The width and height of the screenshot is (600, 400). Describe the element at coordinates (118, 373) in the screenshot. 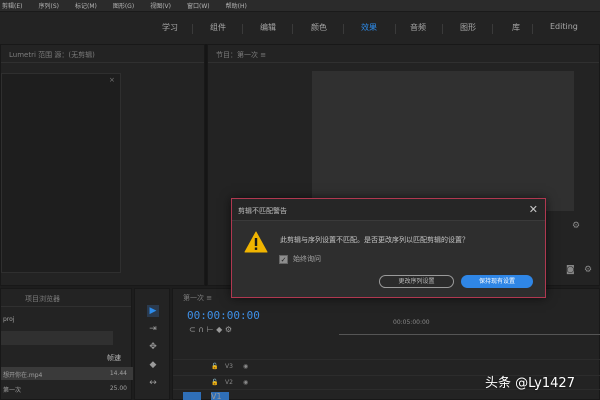

I see `list-item-value: 14.44` at that location.